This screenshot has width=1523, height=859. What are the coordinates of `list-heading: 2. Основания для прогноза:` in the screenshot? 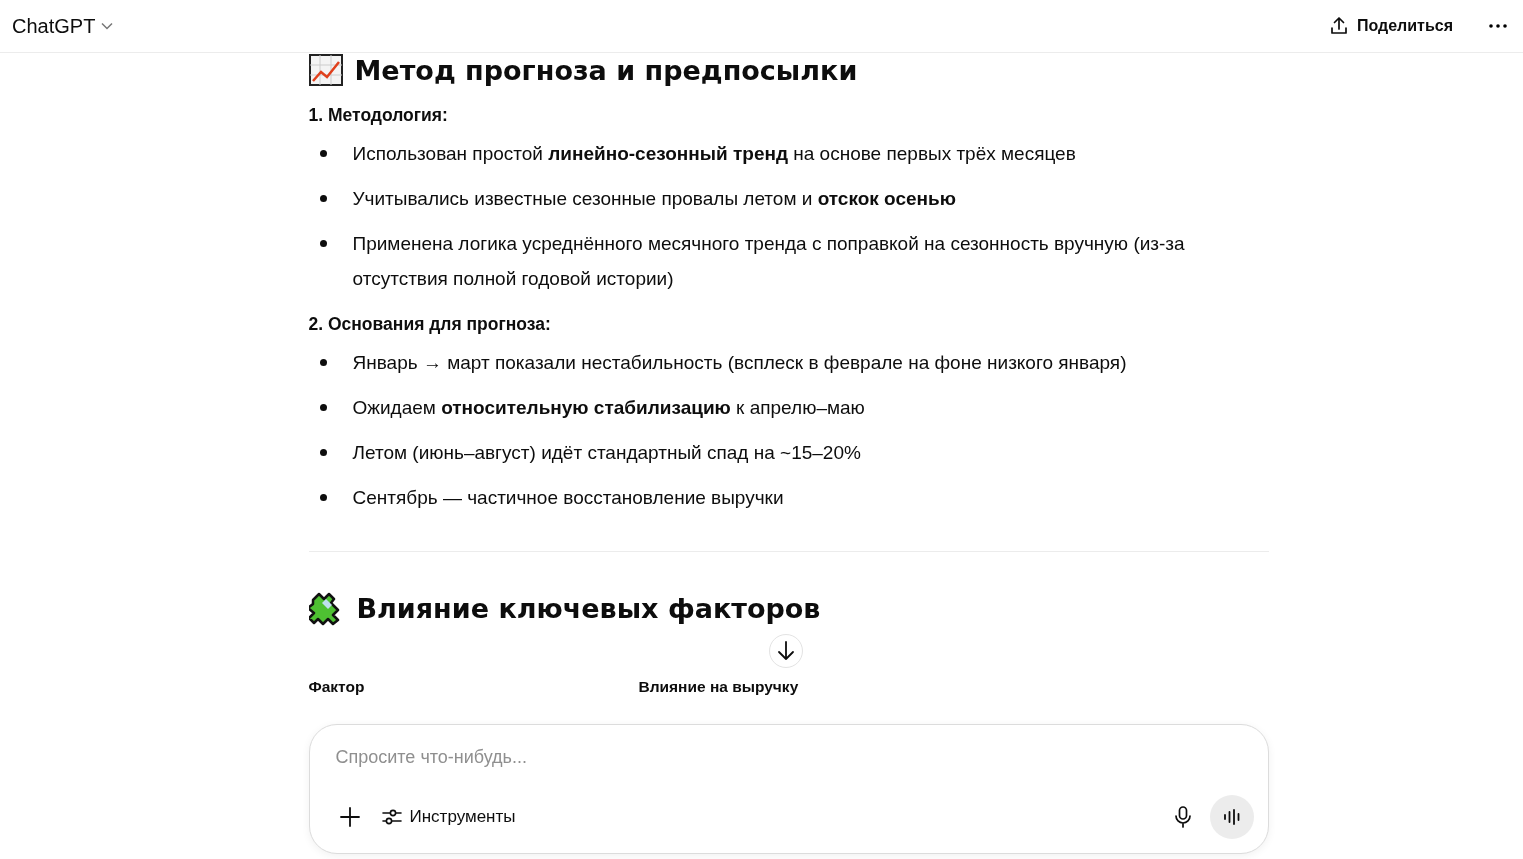 It's located at (430, 324).